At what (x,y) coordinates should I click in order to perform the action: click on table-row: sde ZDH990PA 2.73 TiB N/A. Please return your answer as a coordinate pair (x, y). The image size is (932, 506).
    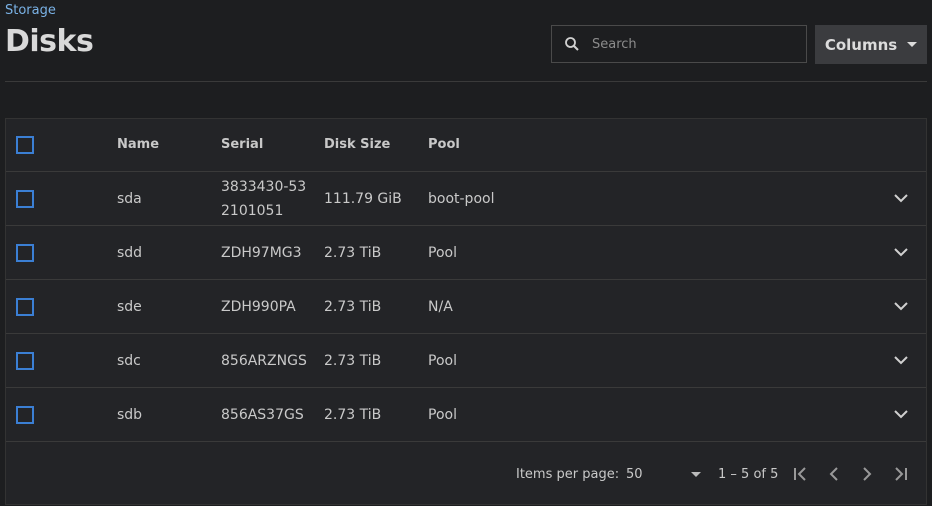
    Looking at the image, I should click on (466, 307).